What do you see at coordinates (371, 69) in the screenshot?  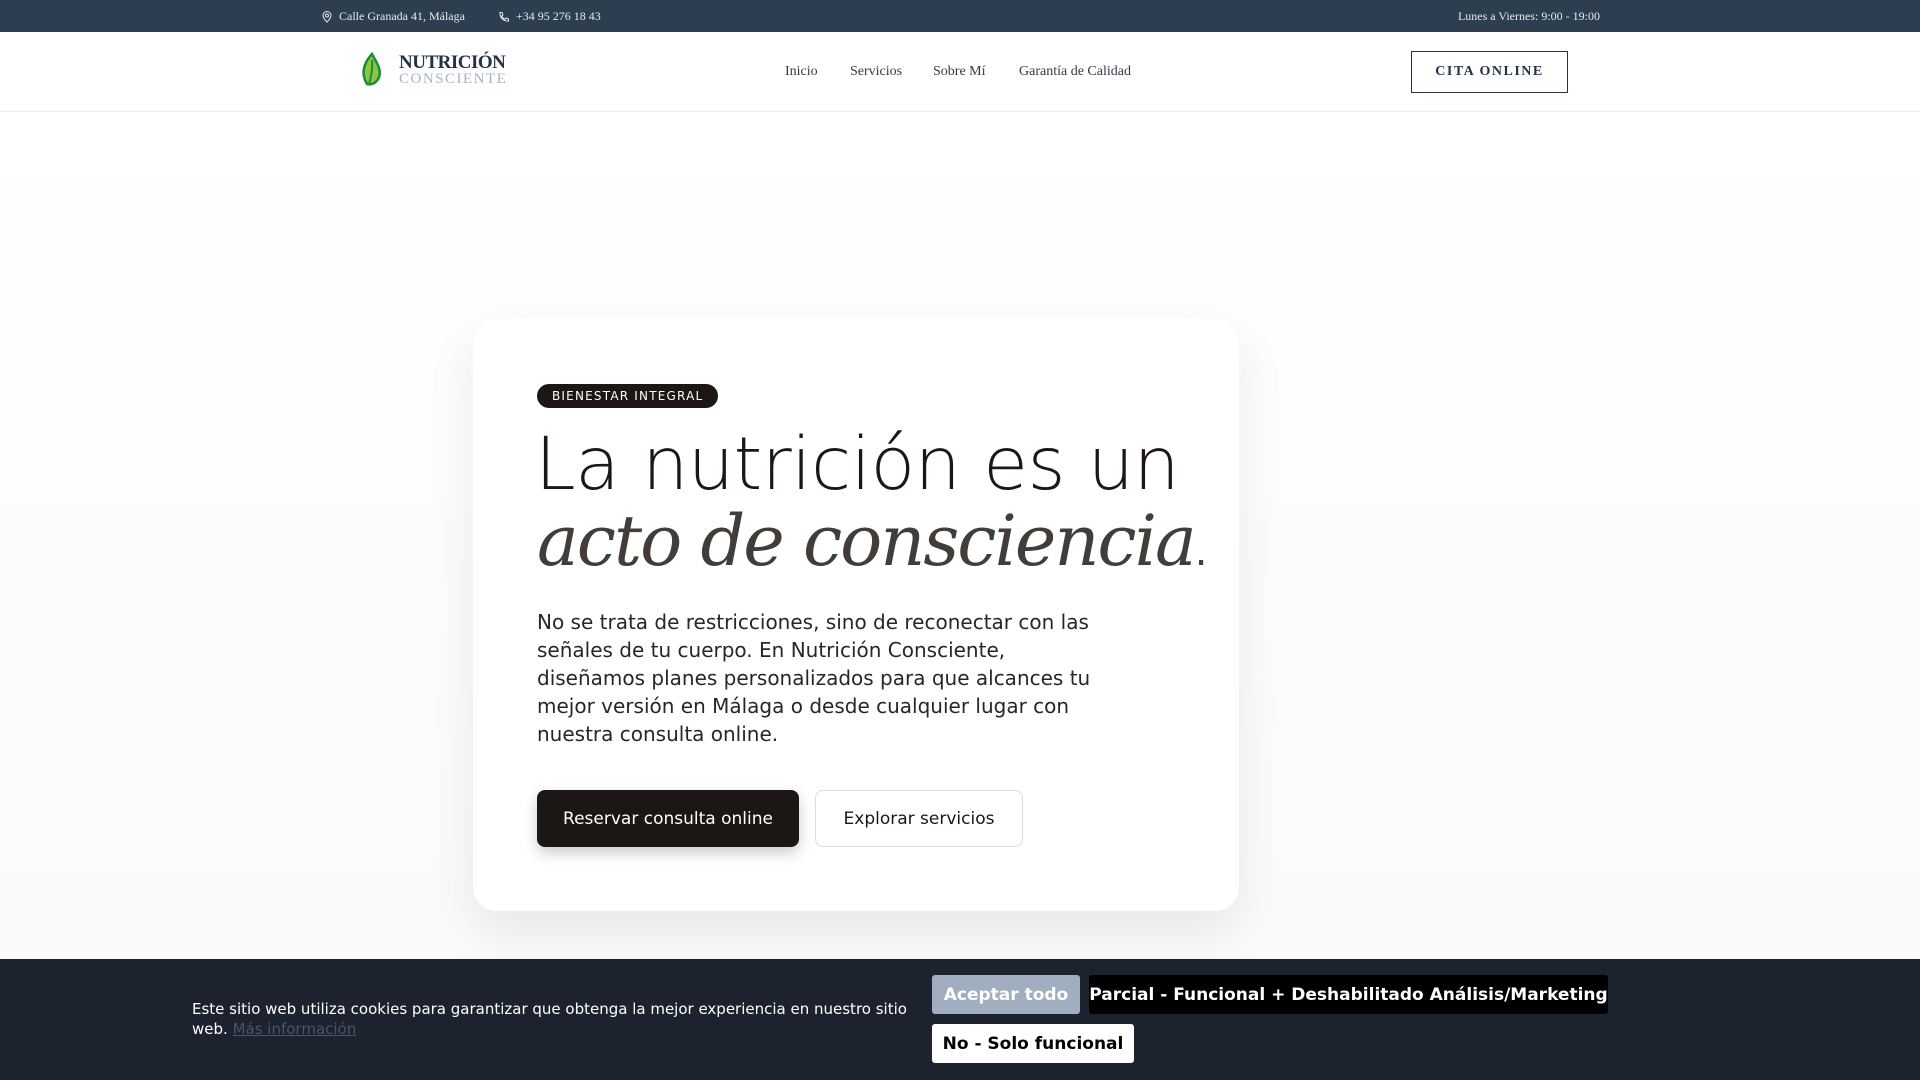 I see `leaf-logo-icon` at bounding box center [371, 69].